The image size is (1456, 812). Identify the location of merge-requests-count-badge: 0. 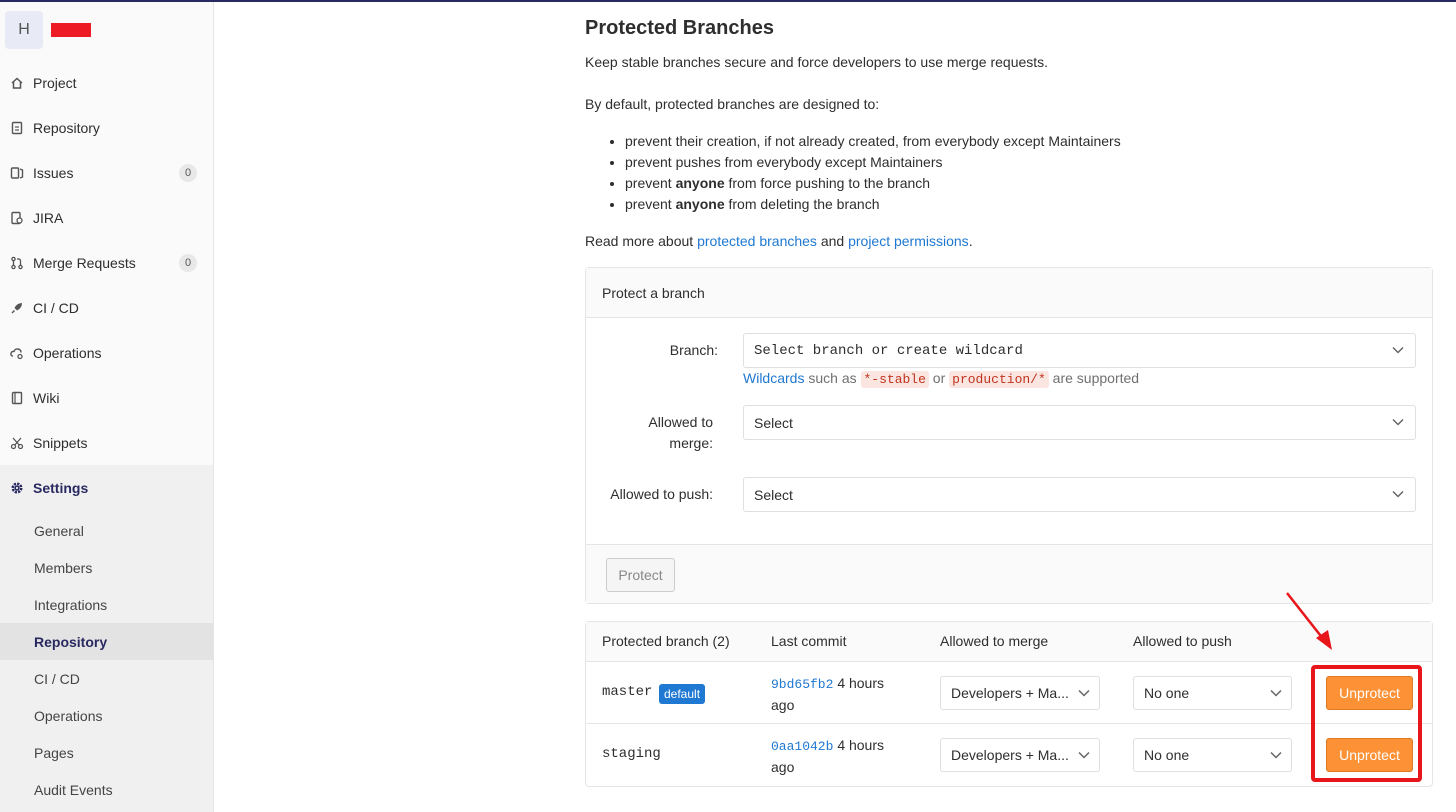
(188, 263).